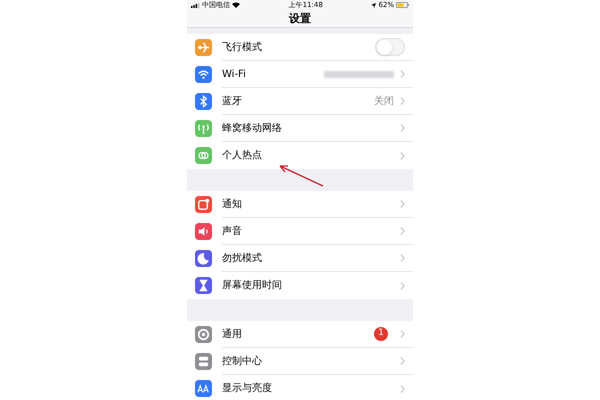 This screenshot has width=600, height=400. What do you see at coordinates (381, 334) in the screenshot?
I see `notification-badge: 1` at bounding box center [381, 334].